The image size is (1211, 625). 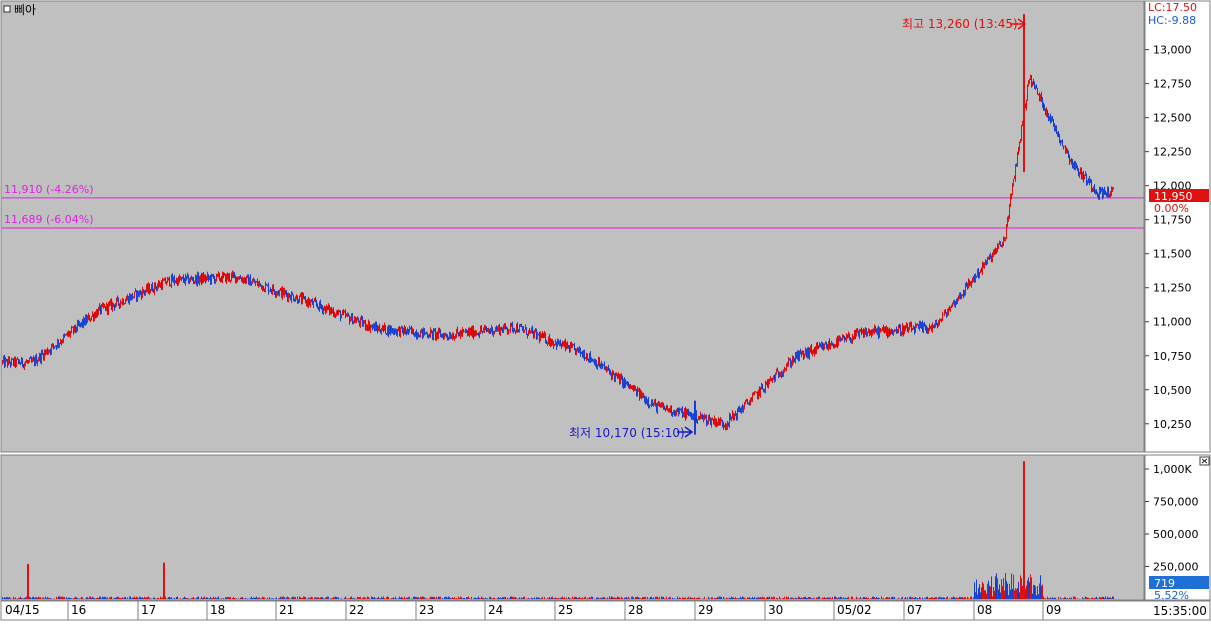 I want to click on volume-tick-label: 500,000, so click(x=1176, y=534).